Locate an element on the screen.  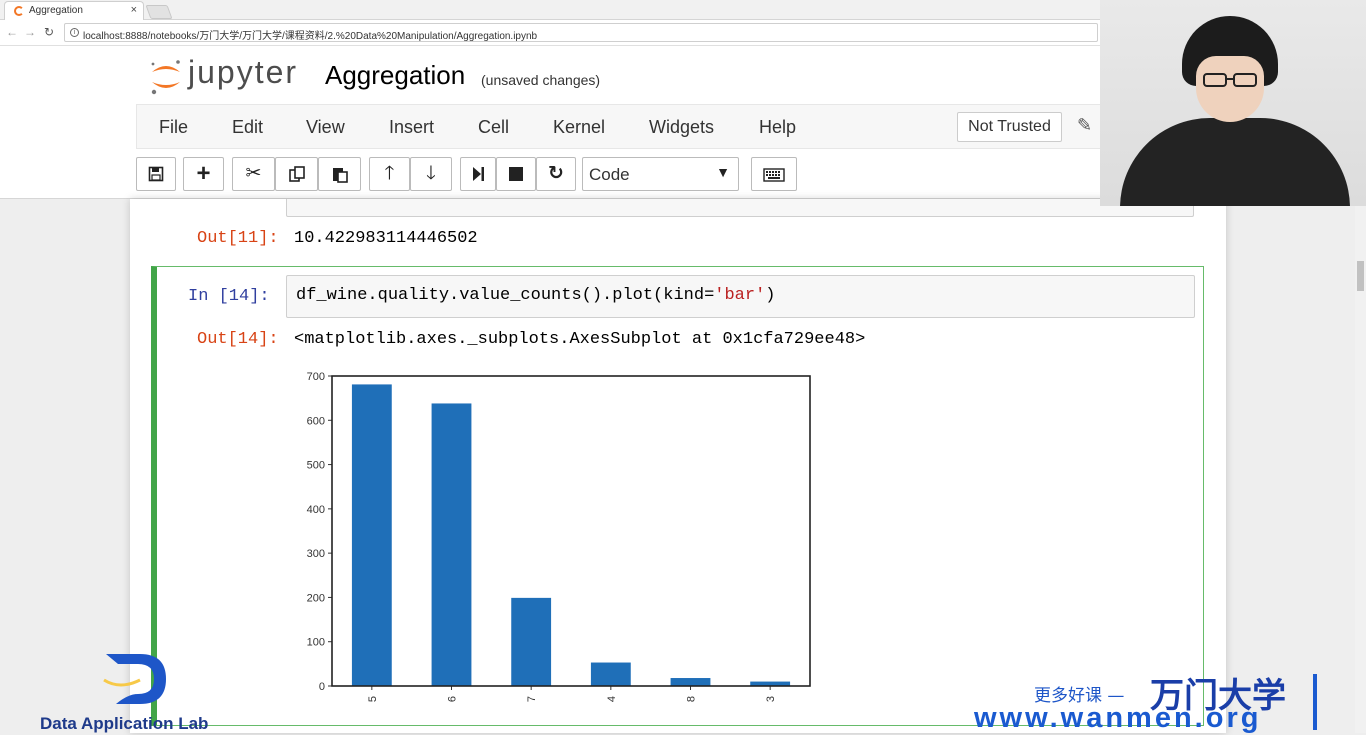
browser-tab-bar: Aggregation × is located at coordinates (550, 10).